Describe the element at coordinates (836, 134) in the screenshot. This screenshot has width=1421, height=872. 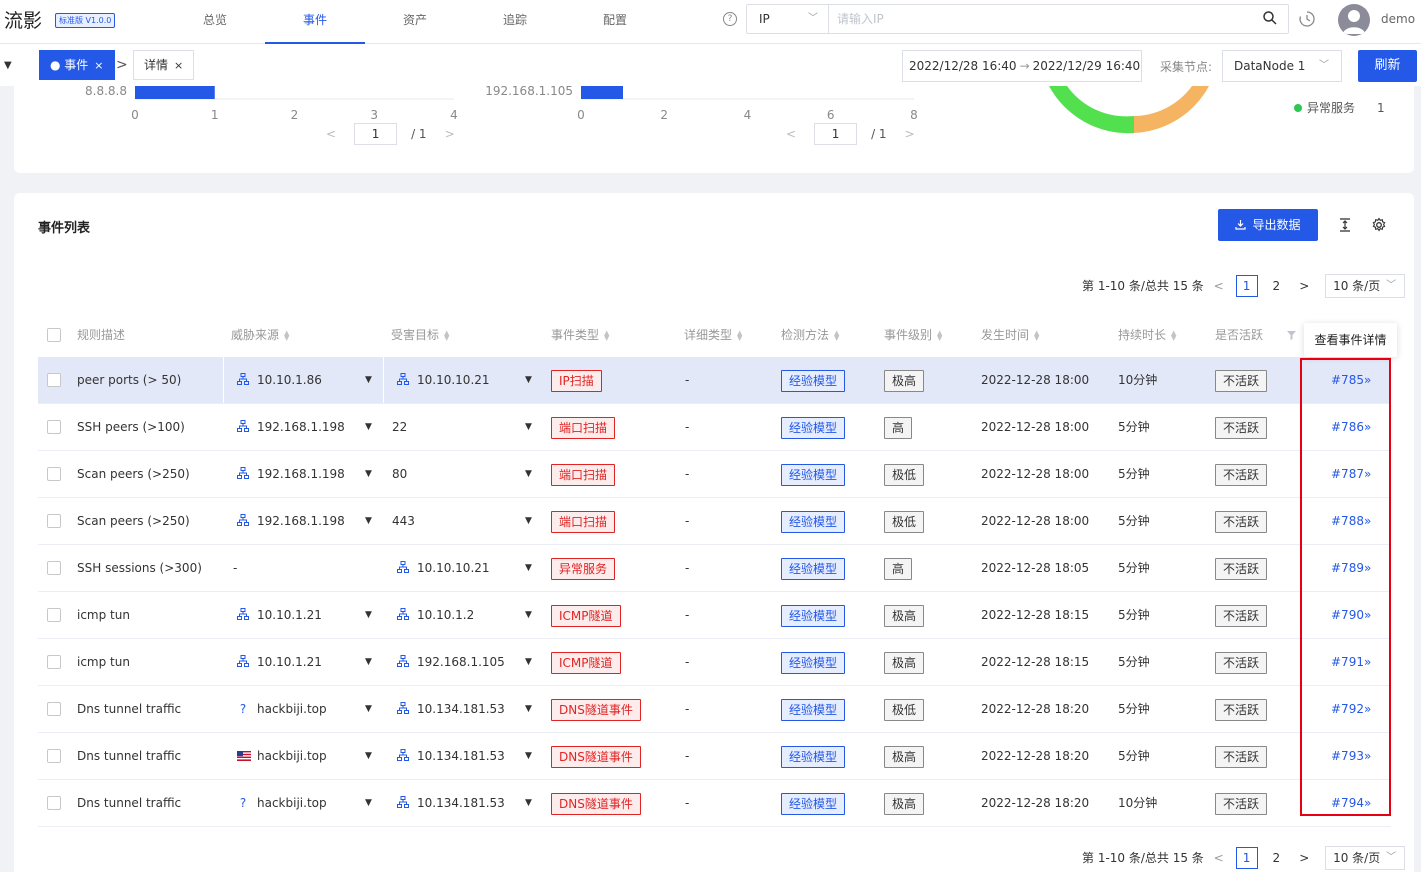
I see `page-input: 1` at that location.